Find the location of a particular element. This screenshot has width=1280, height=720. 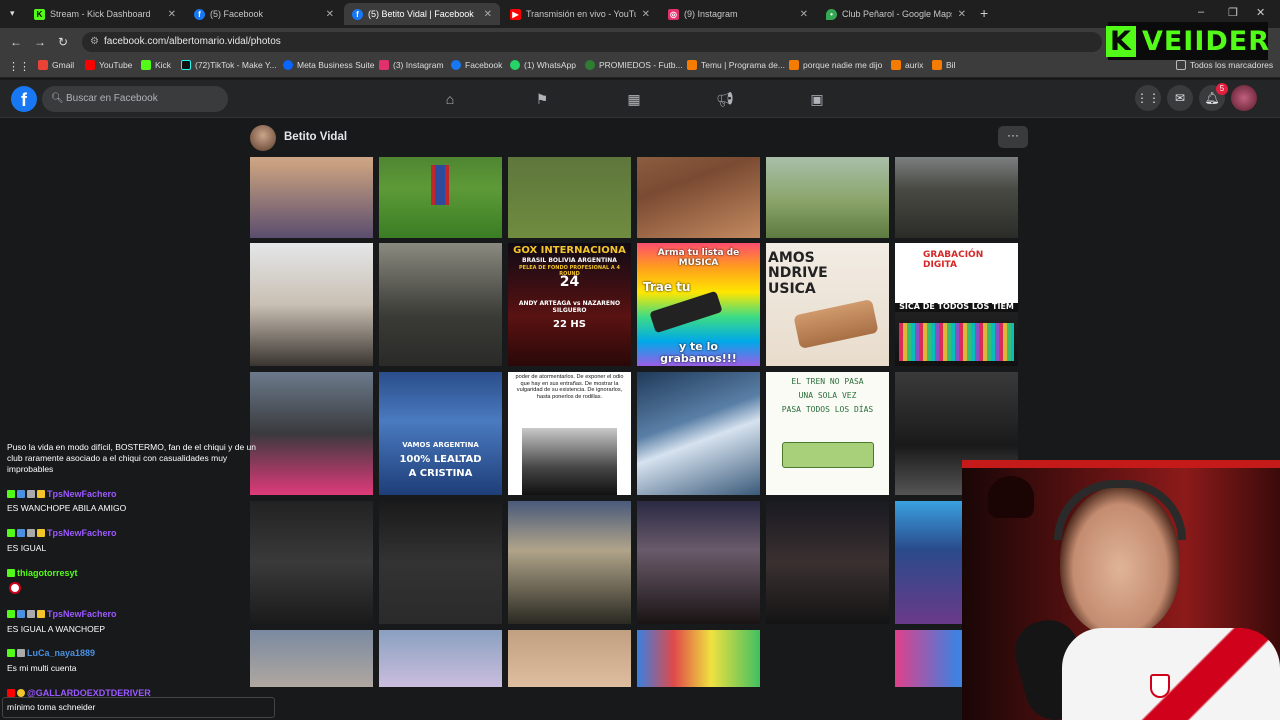

digital-recording-poster: GRABACIÓN DIGITA SICA DE TODOS LOS TIEM is located at coordinates (956, 304).